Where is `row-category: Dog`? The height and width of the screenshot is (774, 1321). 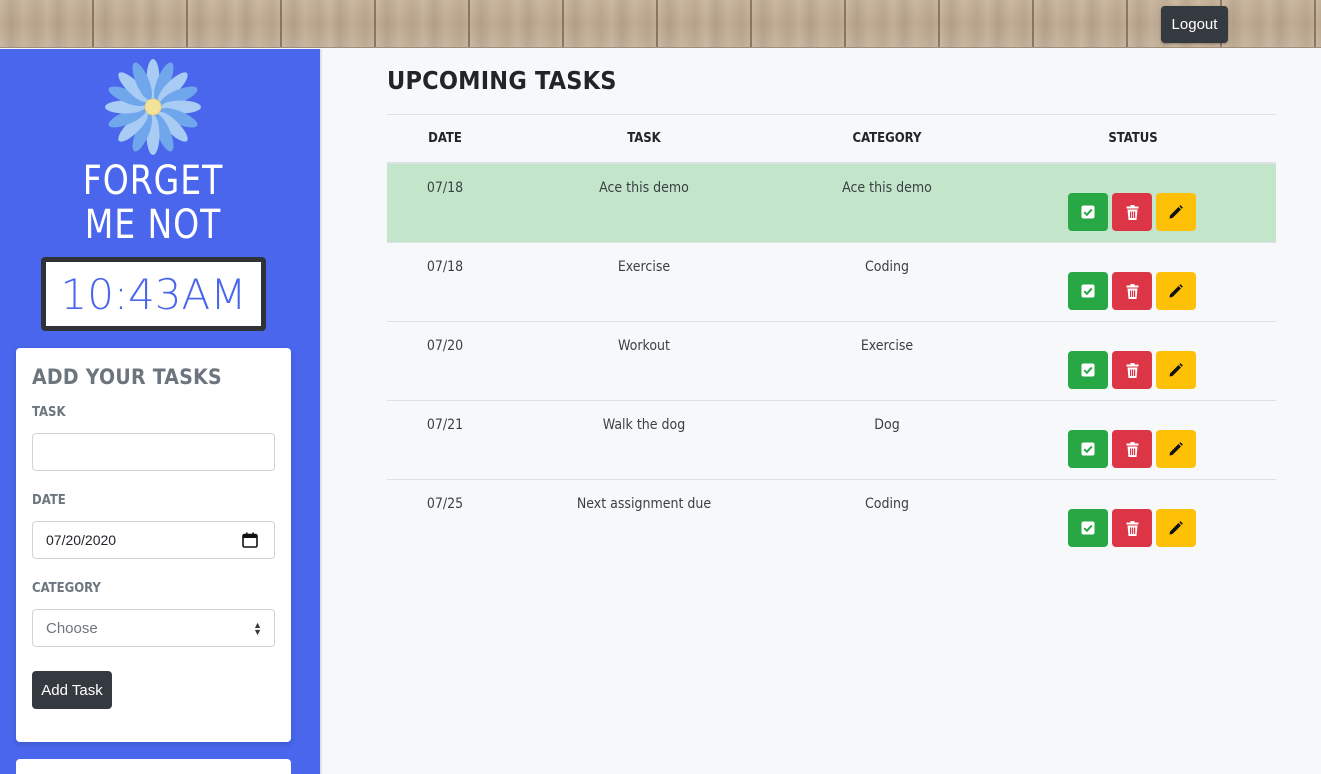 row-category: Dog is located at coordinates (887, 425).